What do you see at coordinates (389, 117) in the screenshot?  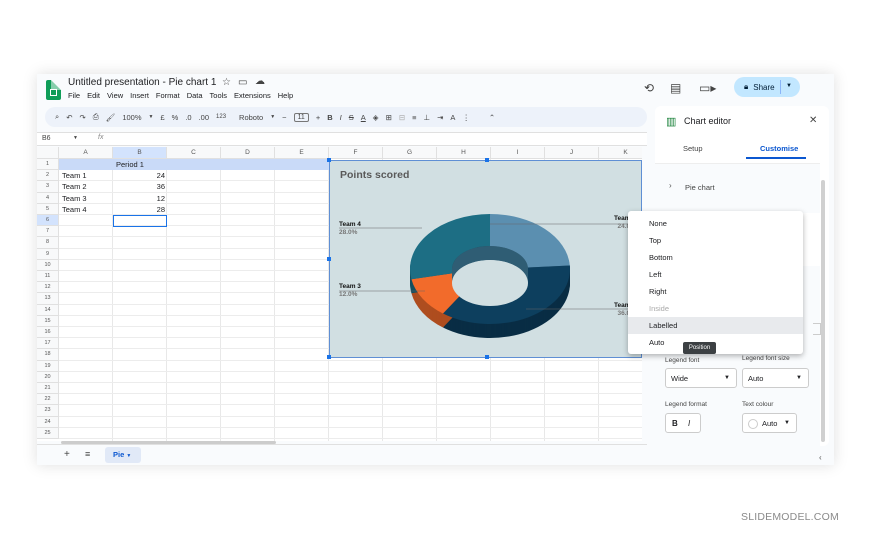 I see `borders-icon: ⊞` at bounding box center [389, 117].